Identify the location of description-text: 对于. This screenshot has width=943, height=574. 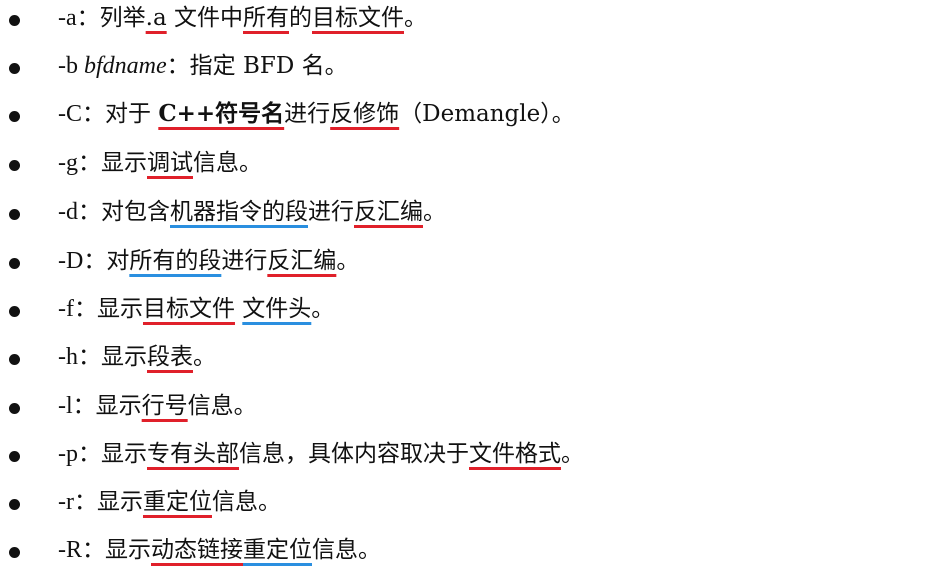
(132, 114).